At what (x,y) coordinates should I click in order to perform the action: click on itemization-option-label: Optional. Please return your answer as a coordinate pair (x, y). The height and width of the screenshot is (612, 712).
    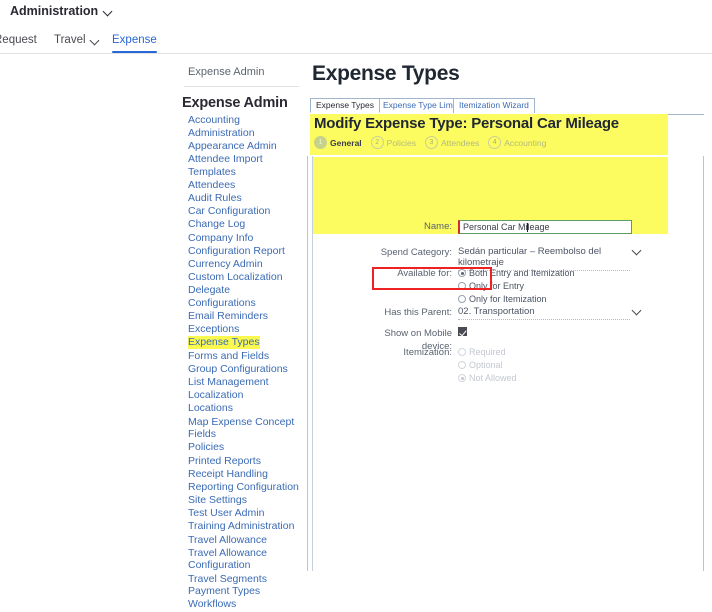
    Looking at the image, I should click on (486, 365).